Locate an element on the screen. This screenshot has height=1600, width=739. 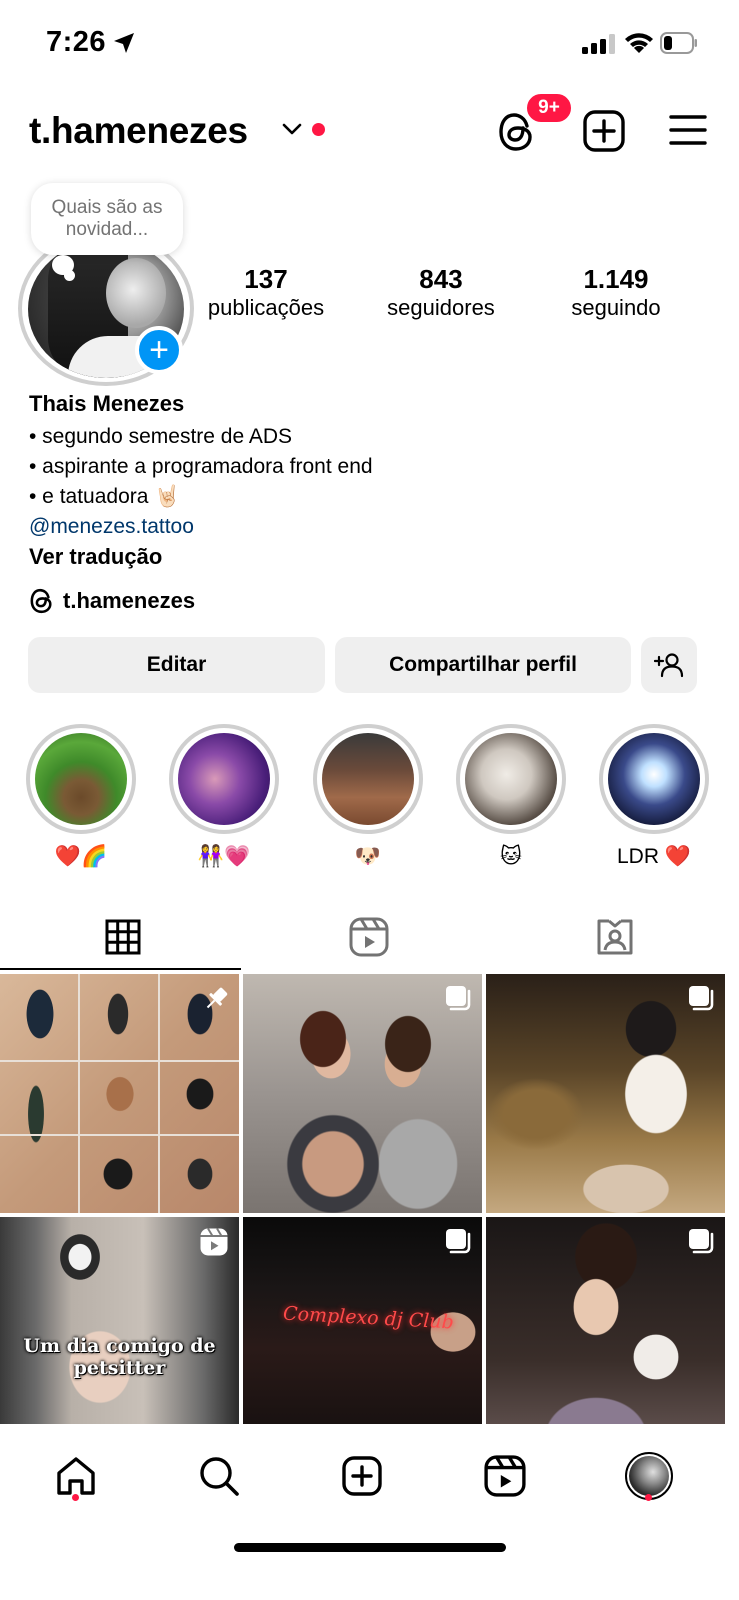
highlight-label: 👭💗 is located at coordinates (224, 856).